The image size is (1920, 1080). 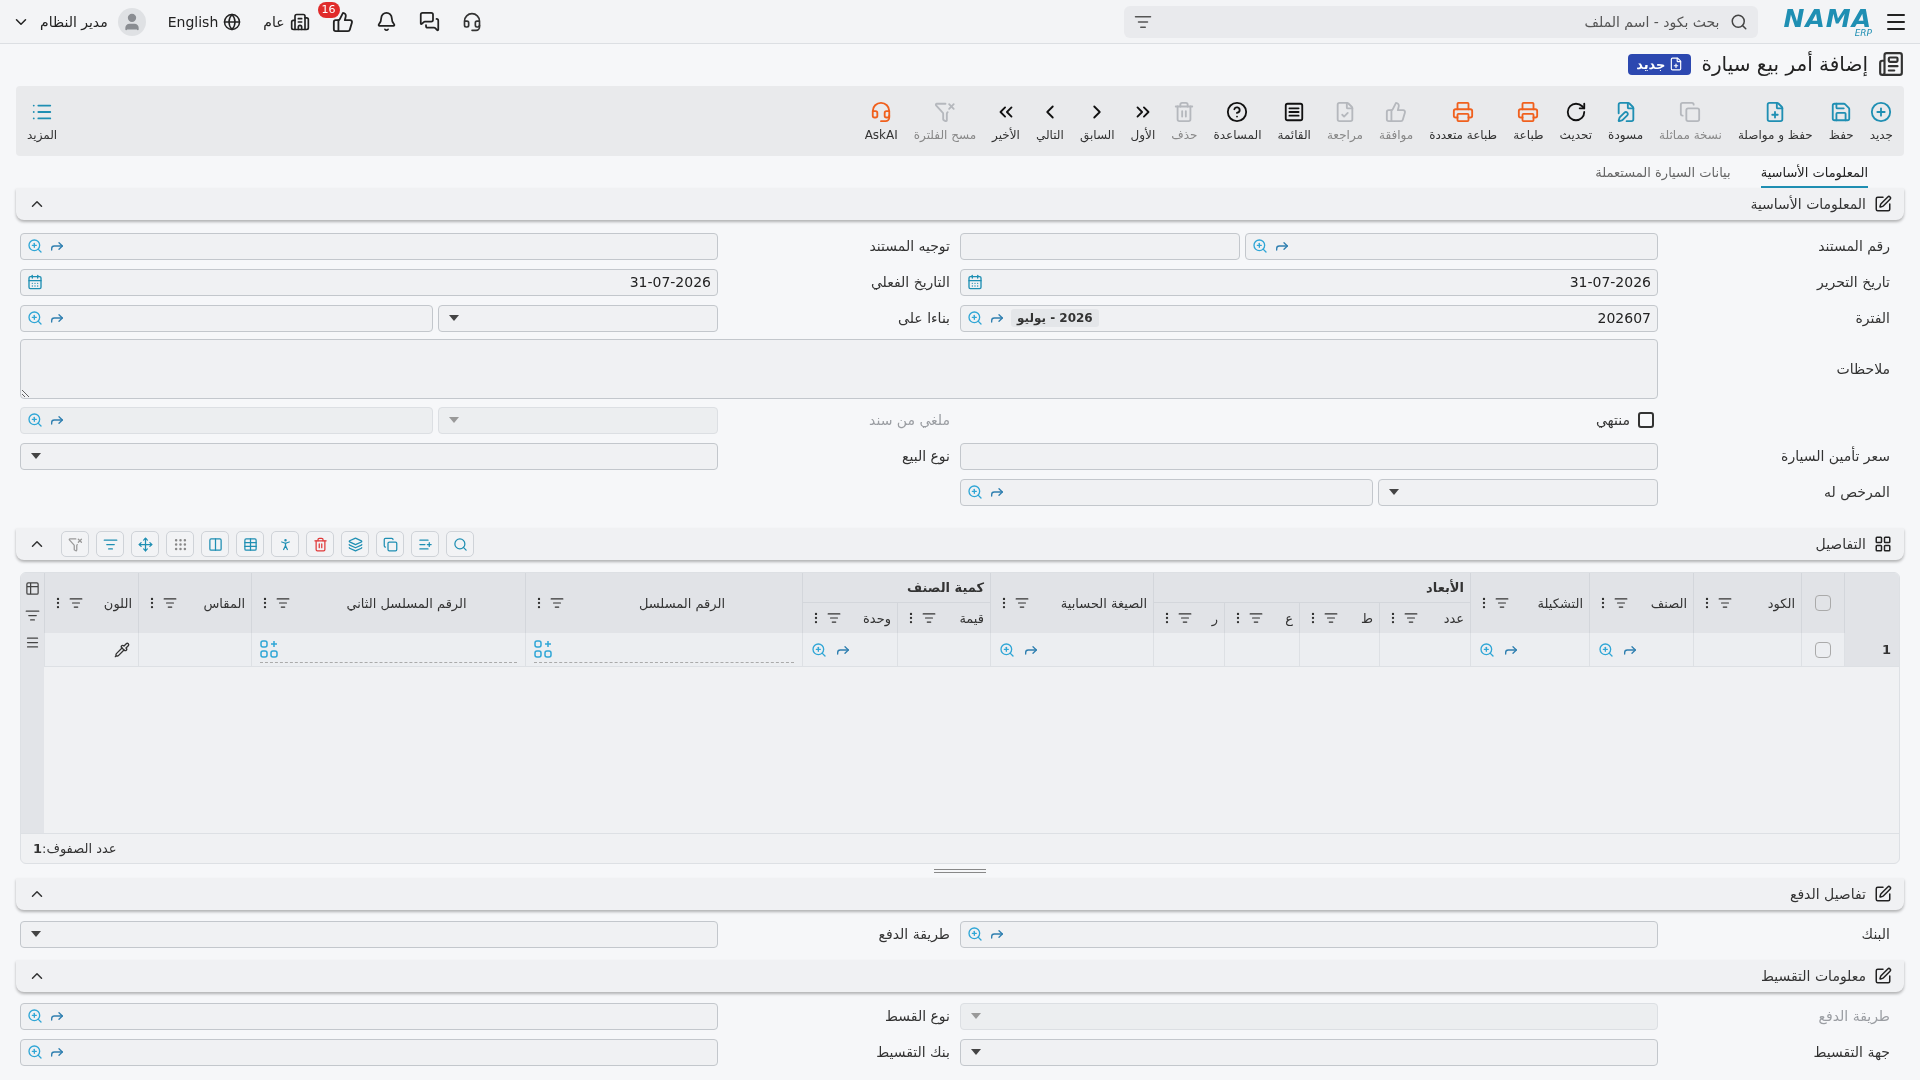 What do you see at coordinates (386, 21) in the screenshot?
I see `bell-icon` at bounding box center [386, 21].